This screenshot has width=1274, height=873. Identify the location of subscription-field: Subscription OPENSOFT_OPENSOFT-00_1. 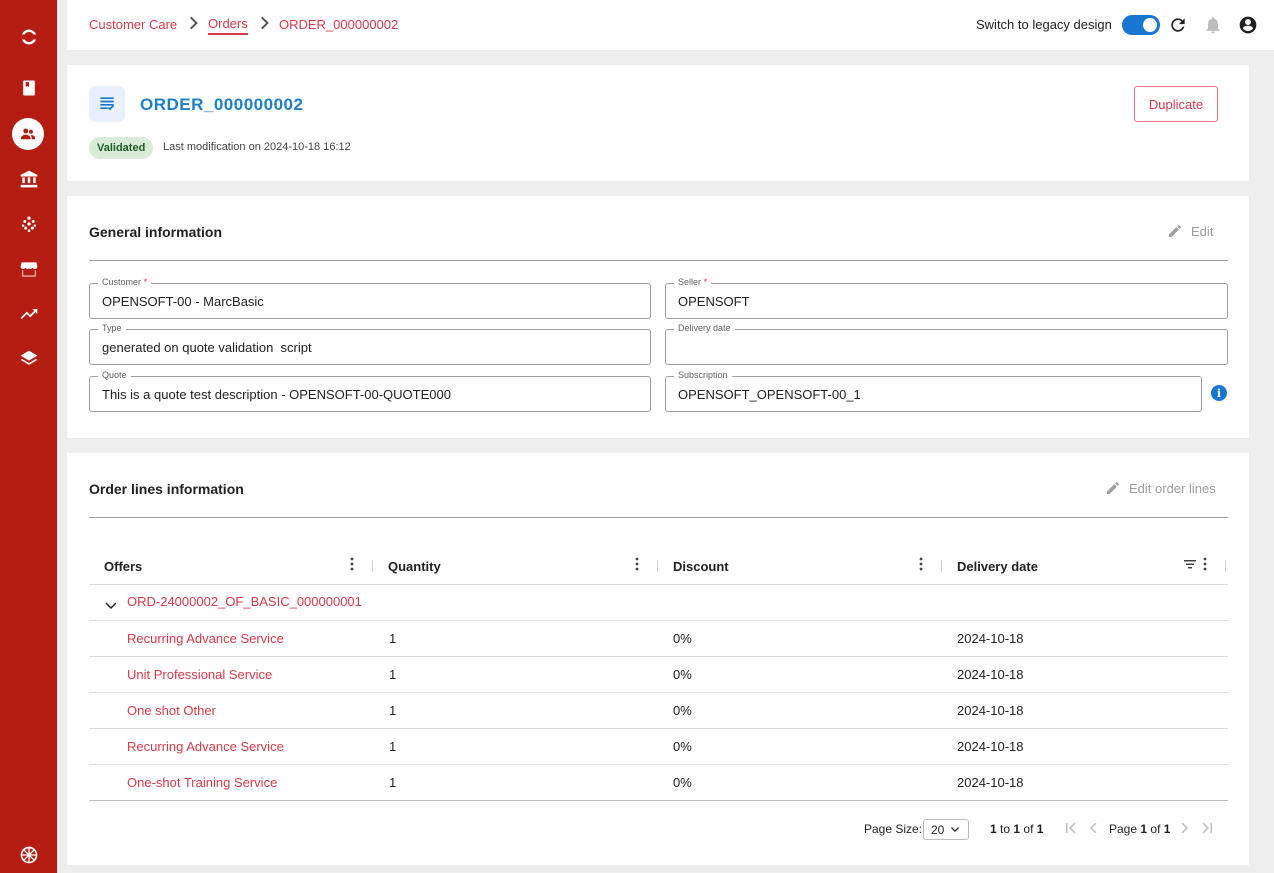
(933, 391).